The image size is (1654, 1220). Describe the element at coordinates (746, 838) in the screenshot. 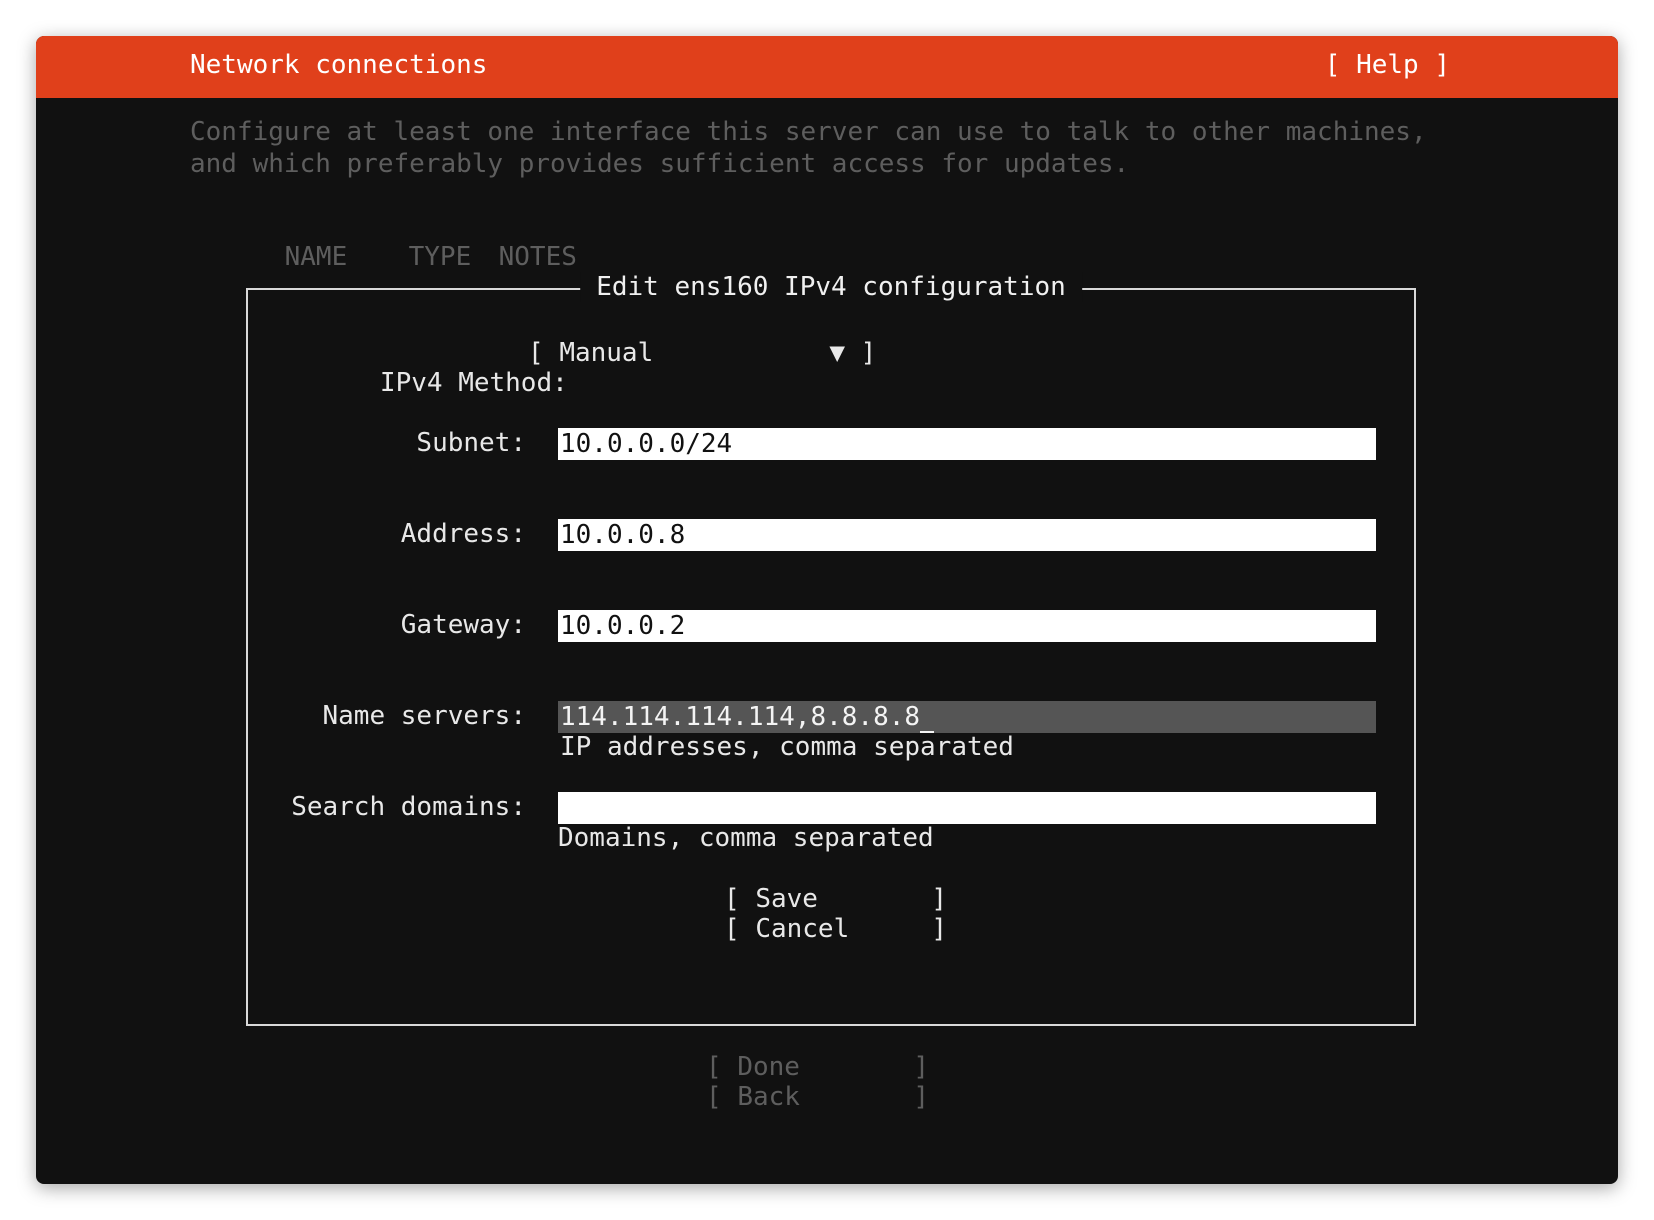

I see `search-domains-hint: Domains, comma separated` at that location.